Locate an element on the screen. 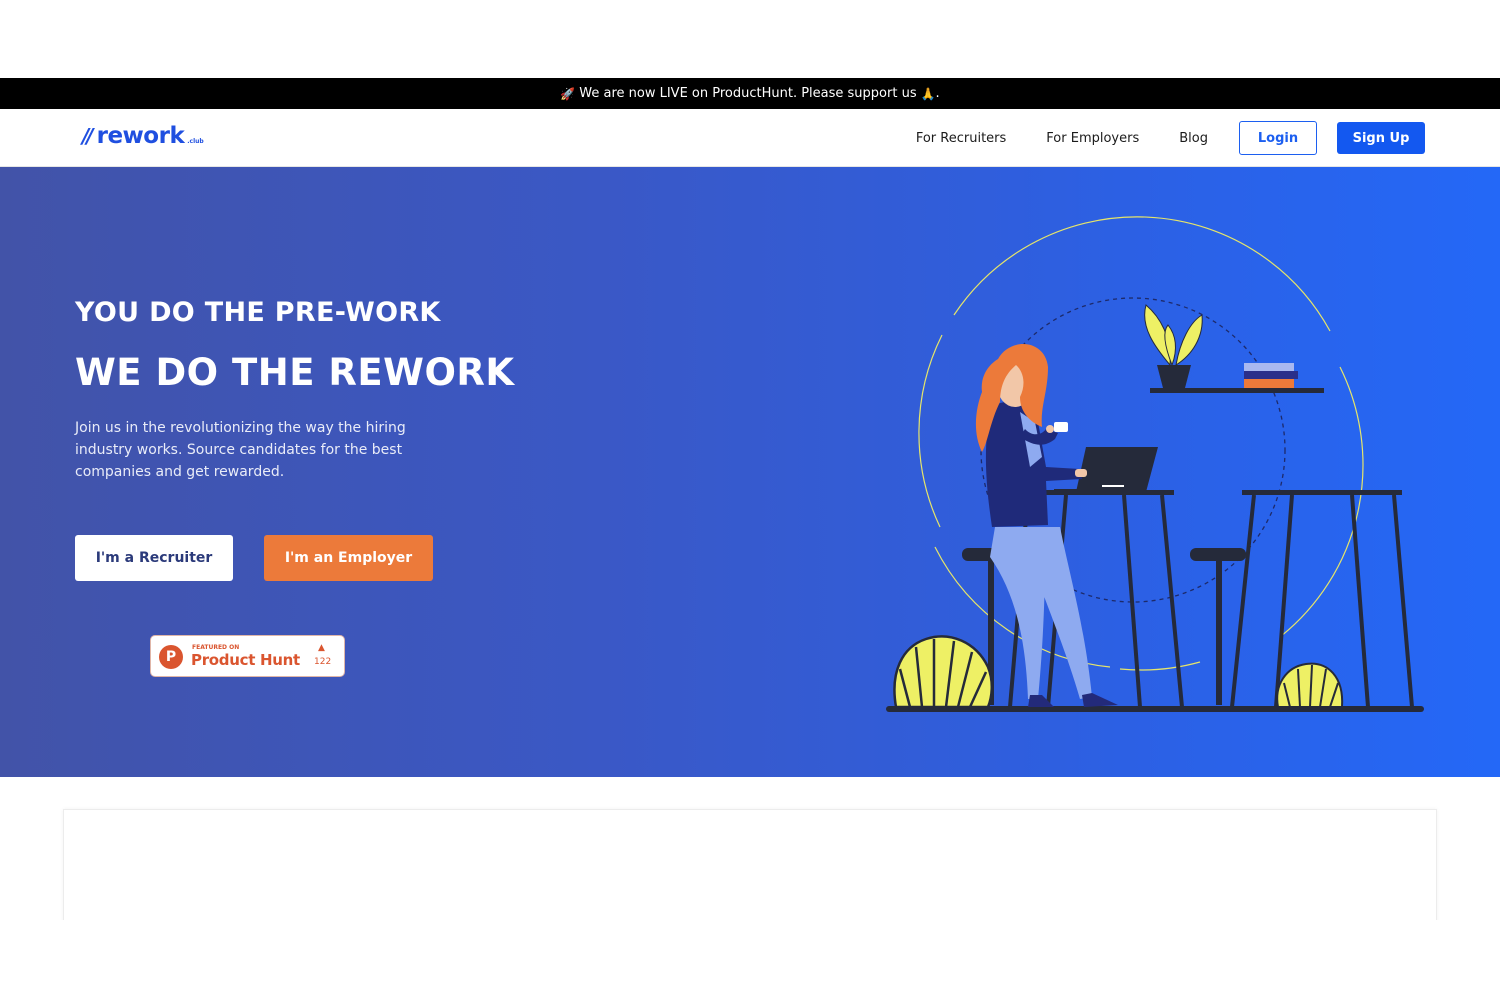 The width and height of the screenshot is (1500, 1000). login-button: Login is located at coordinates (1278, 138).